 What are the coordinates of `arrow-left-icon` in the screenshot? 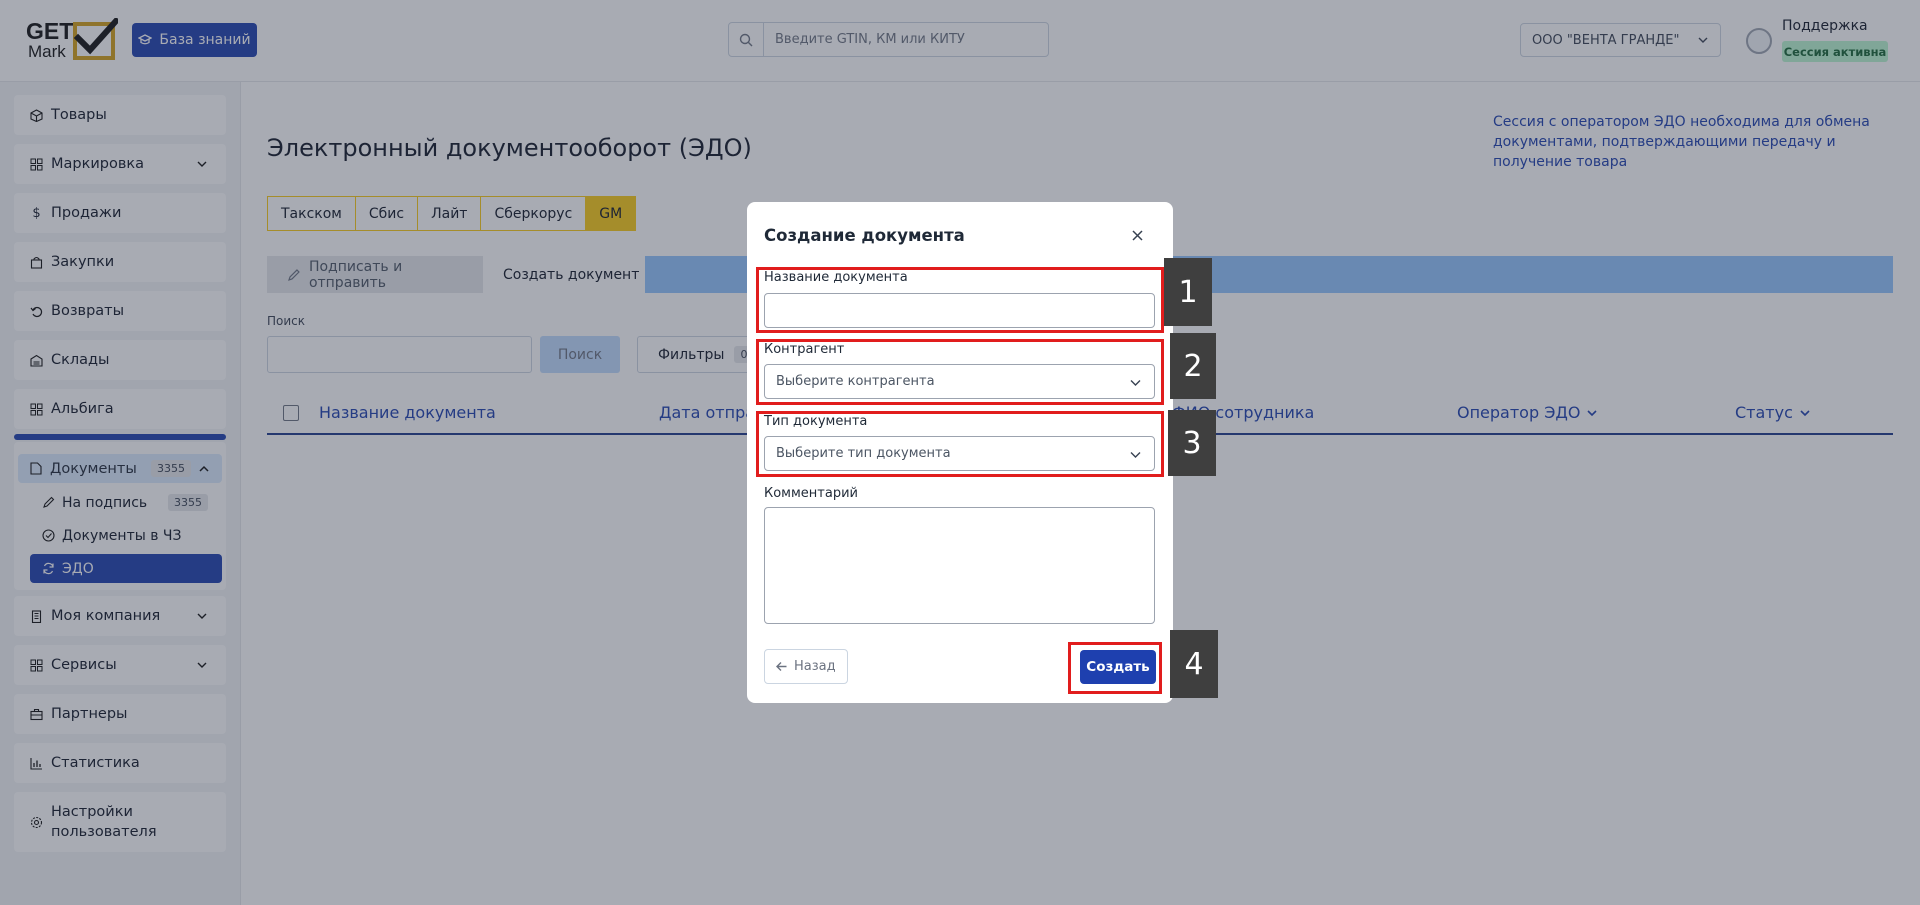 It's located at (781, 666).